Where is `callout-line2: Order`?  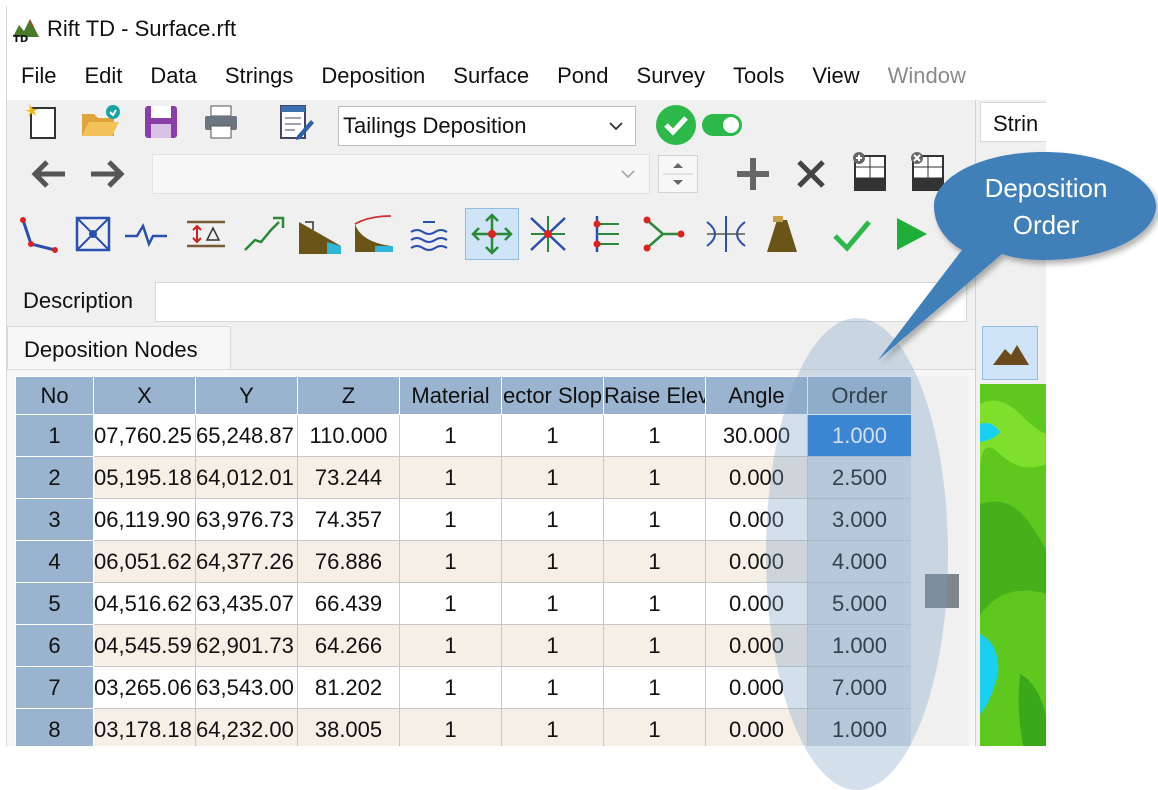 callout-line2: Order is located at coordinates (1046, 225).